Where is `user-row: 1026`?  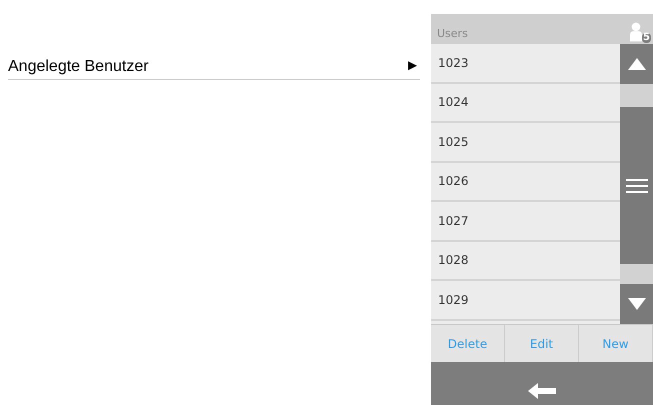 user-row: 1026 is located at coordinates (525, 182).